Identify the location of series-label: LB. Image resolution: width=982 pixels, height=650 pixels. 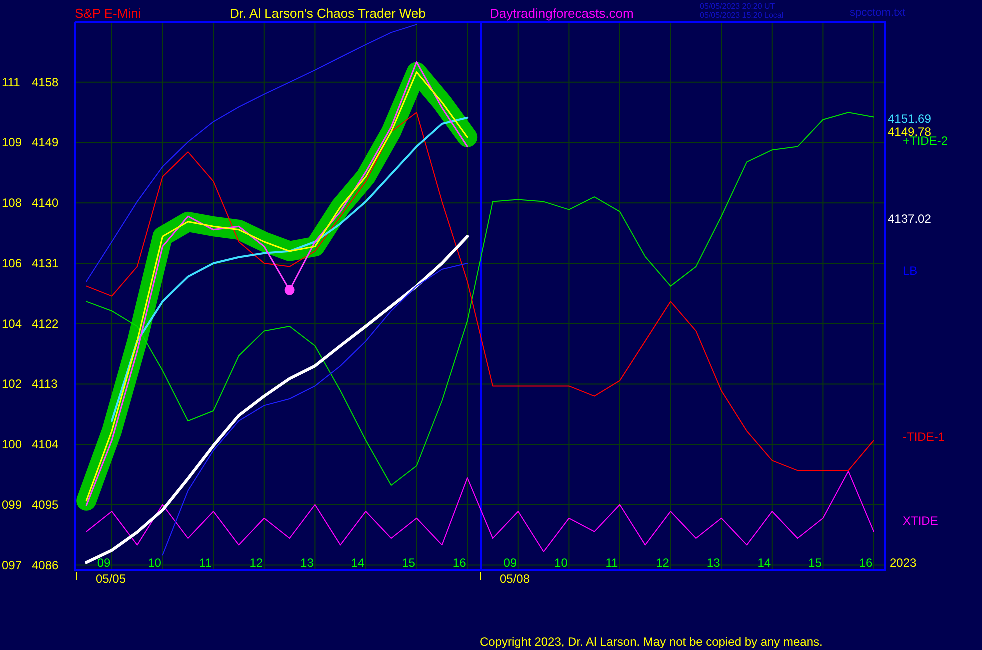
(910, 271).